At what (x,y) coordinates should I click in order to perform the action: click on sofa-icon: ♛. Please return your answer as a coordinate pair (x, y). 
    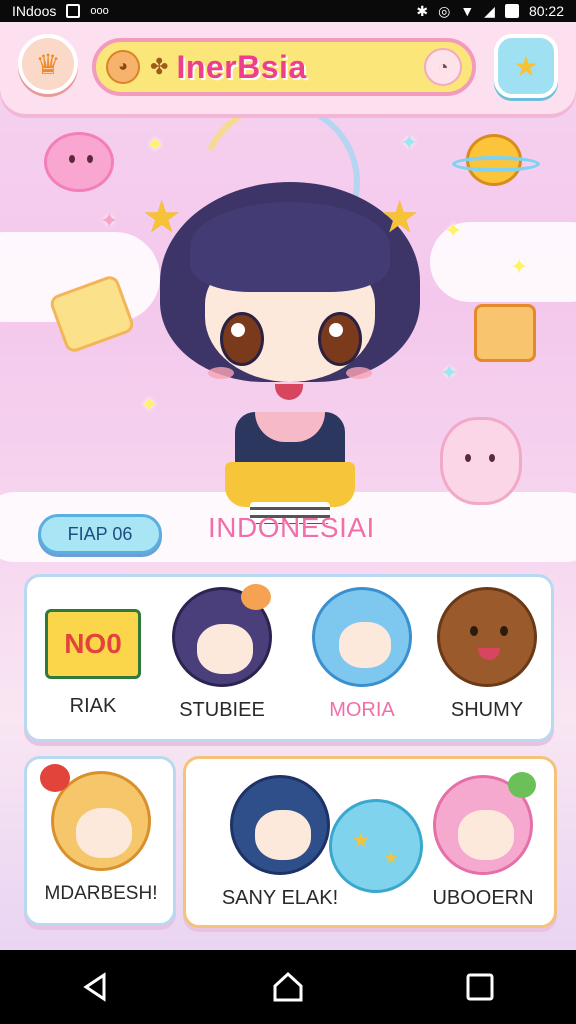
    Looking at the image, I should click on (48, 64).